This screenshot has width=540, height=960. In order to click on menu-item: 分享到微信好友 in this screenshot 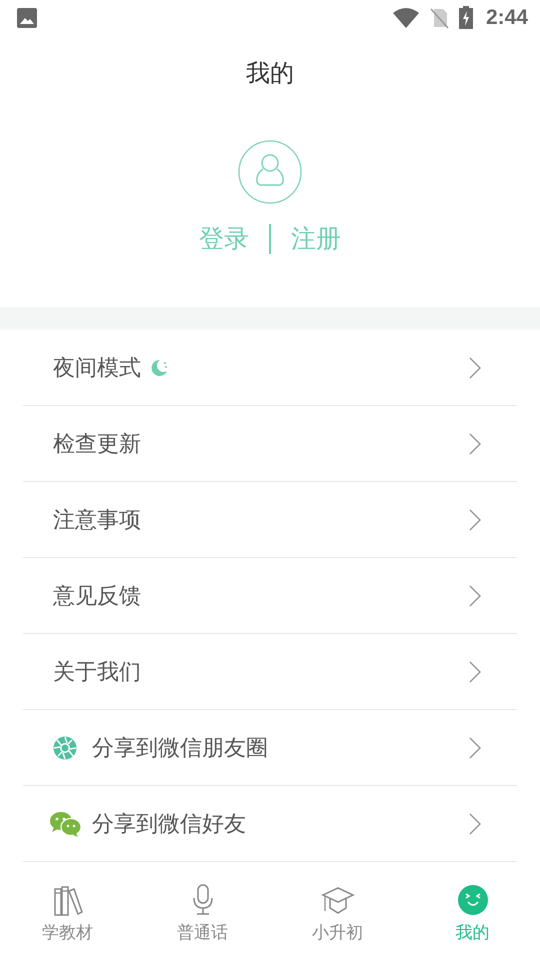, I will do `click(270, 824)`.